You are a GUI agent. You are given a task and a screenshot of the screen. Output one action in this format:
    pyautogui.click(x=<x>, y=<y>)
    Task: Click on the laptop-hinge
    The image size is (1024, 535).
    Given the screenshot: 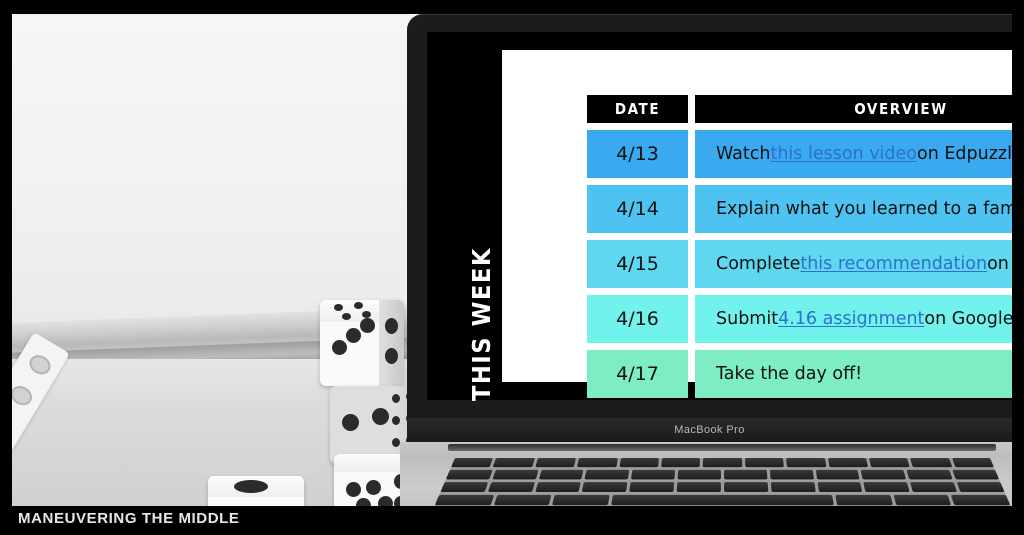 What is the action you would take?
    pyautogui.click(x=722, y=447)
    